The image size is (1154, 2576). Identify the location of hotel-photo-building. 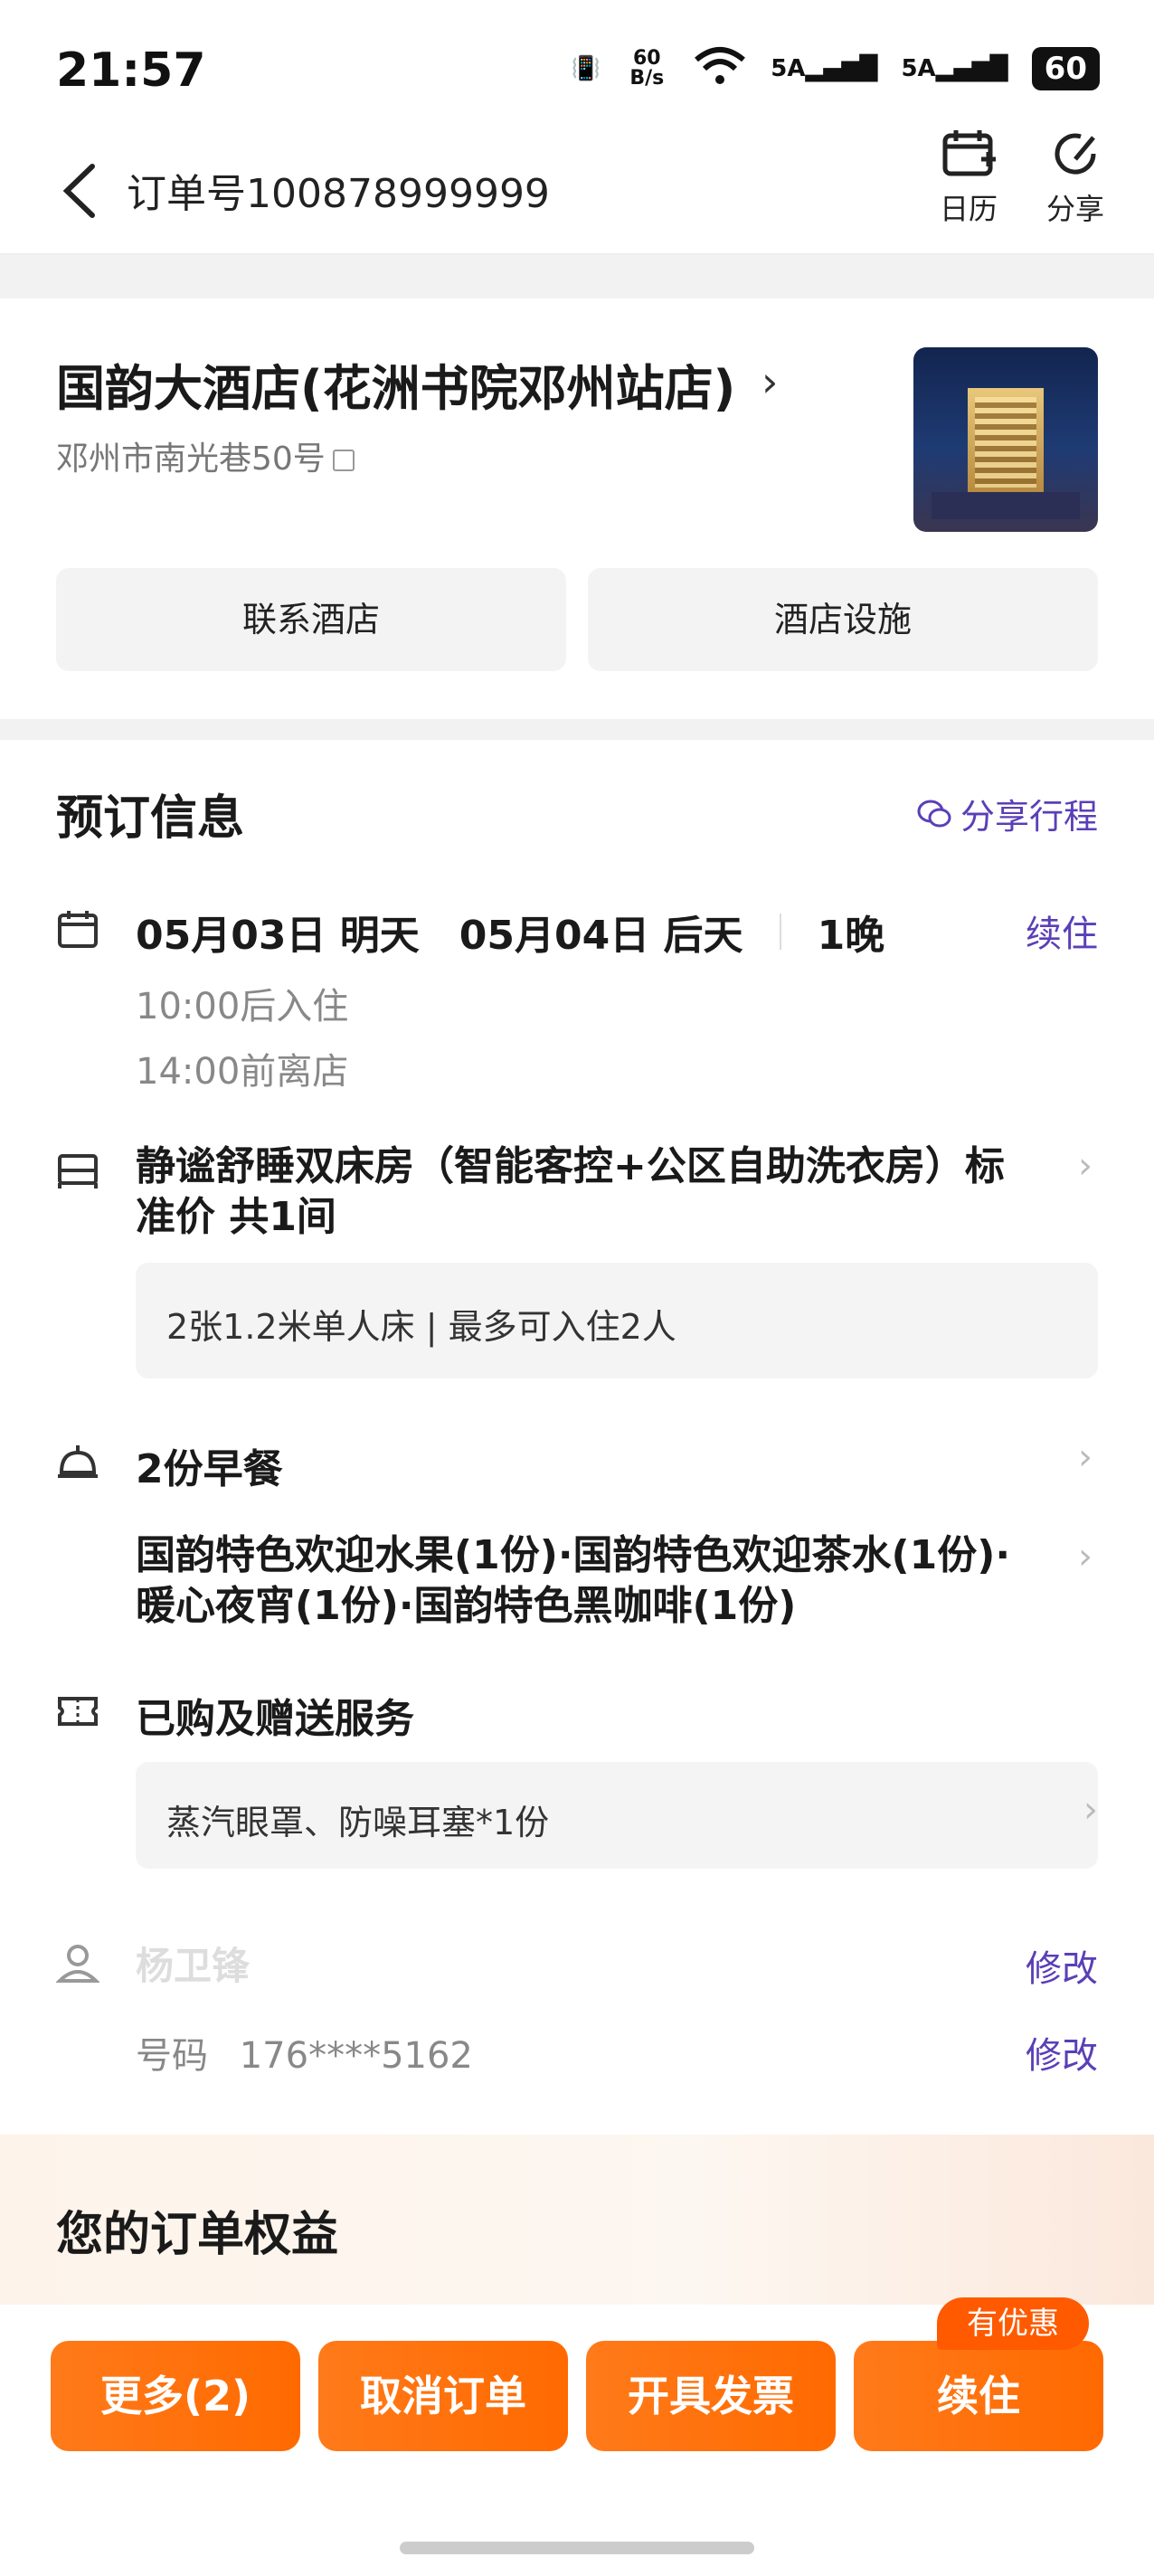
(1006, 443).